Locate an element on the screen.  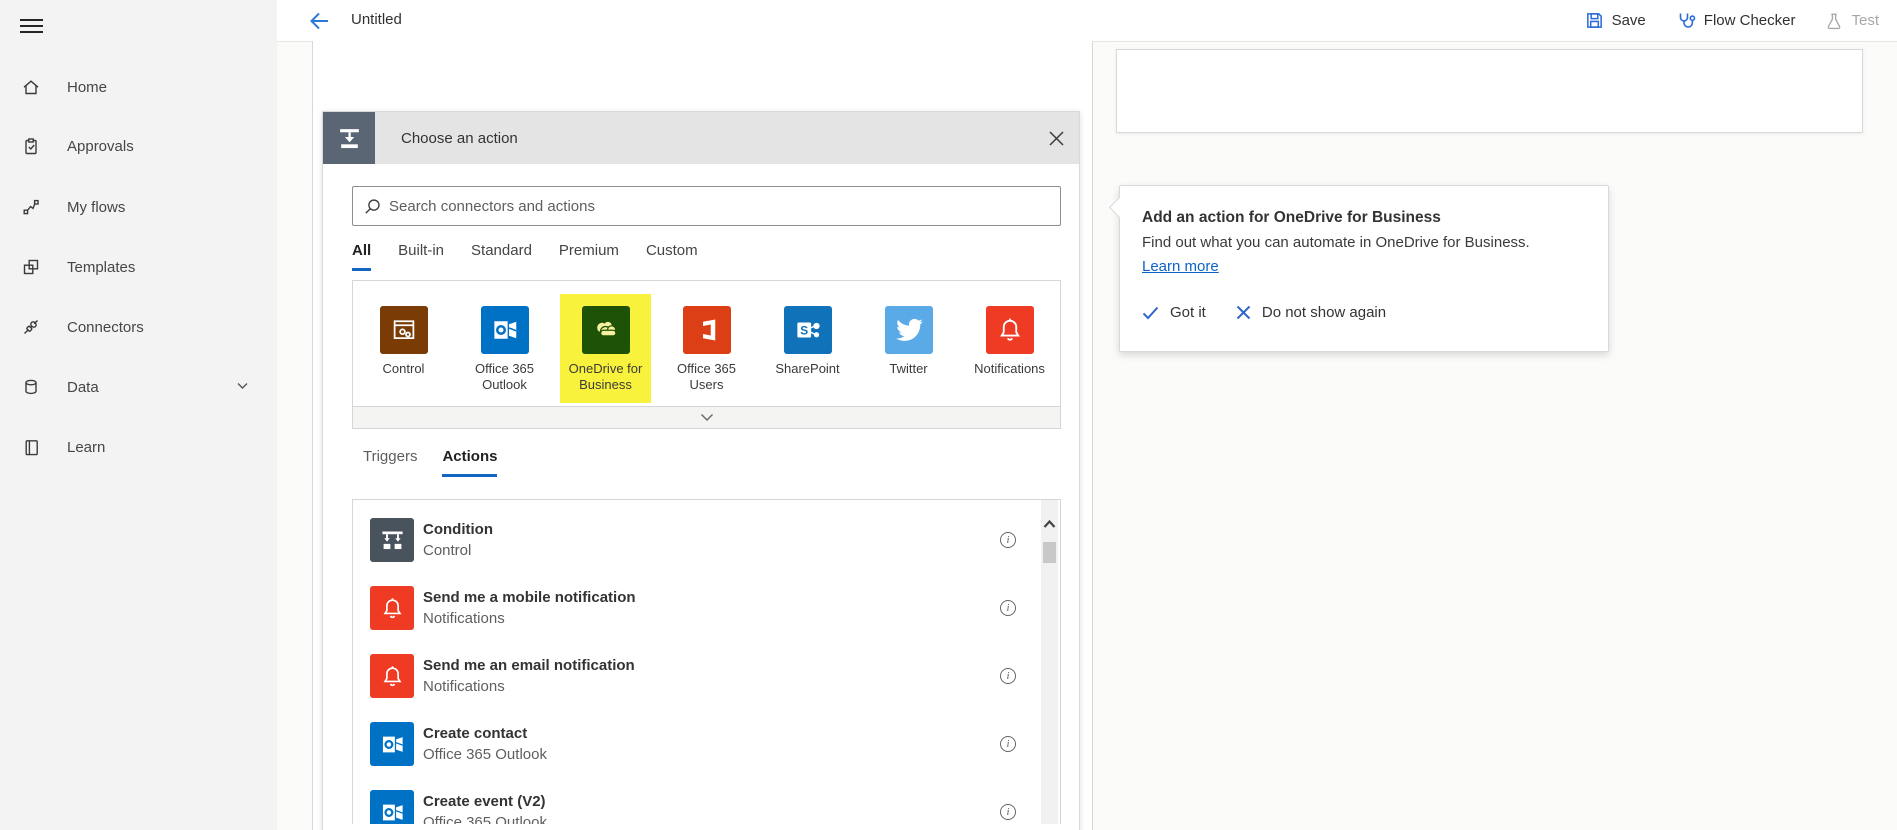
got-it-label: Got it is located at coordinates (1188, 312).